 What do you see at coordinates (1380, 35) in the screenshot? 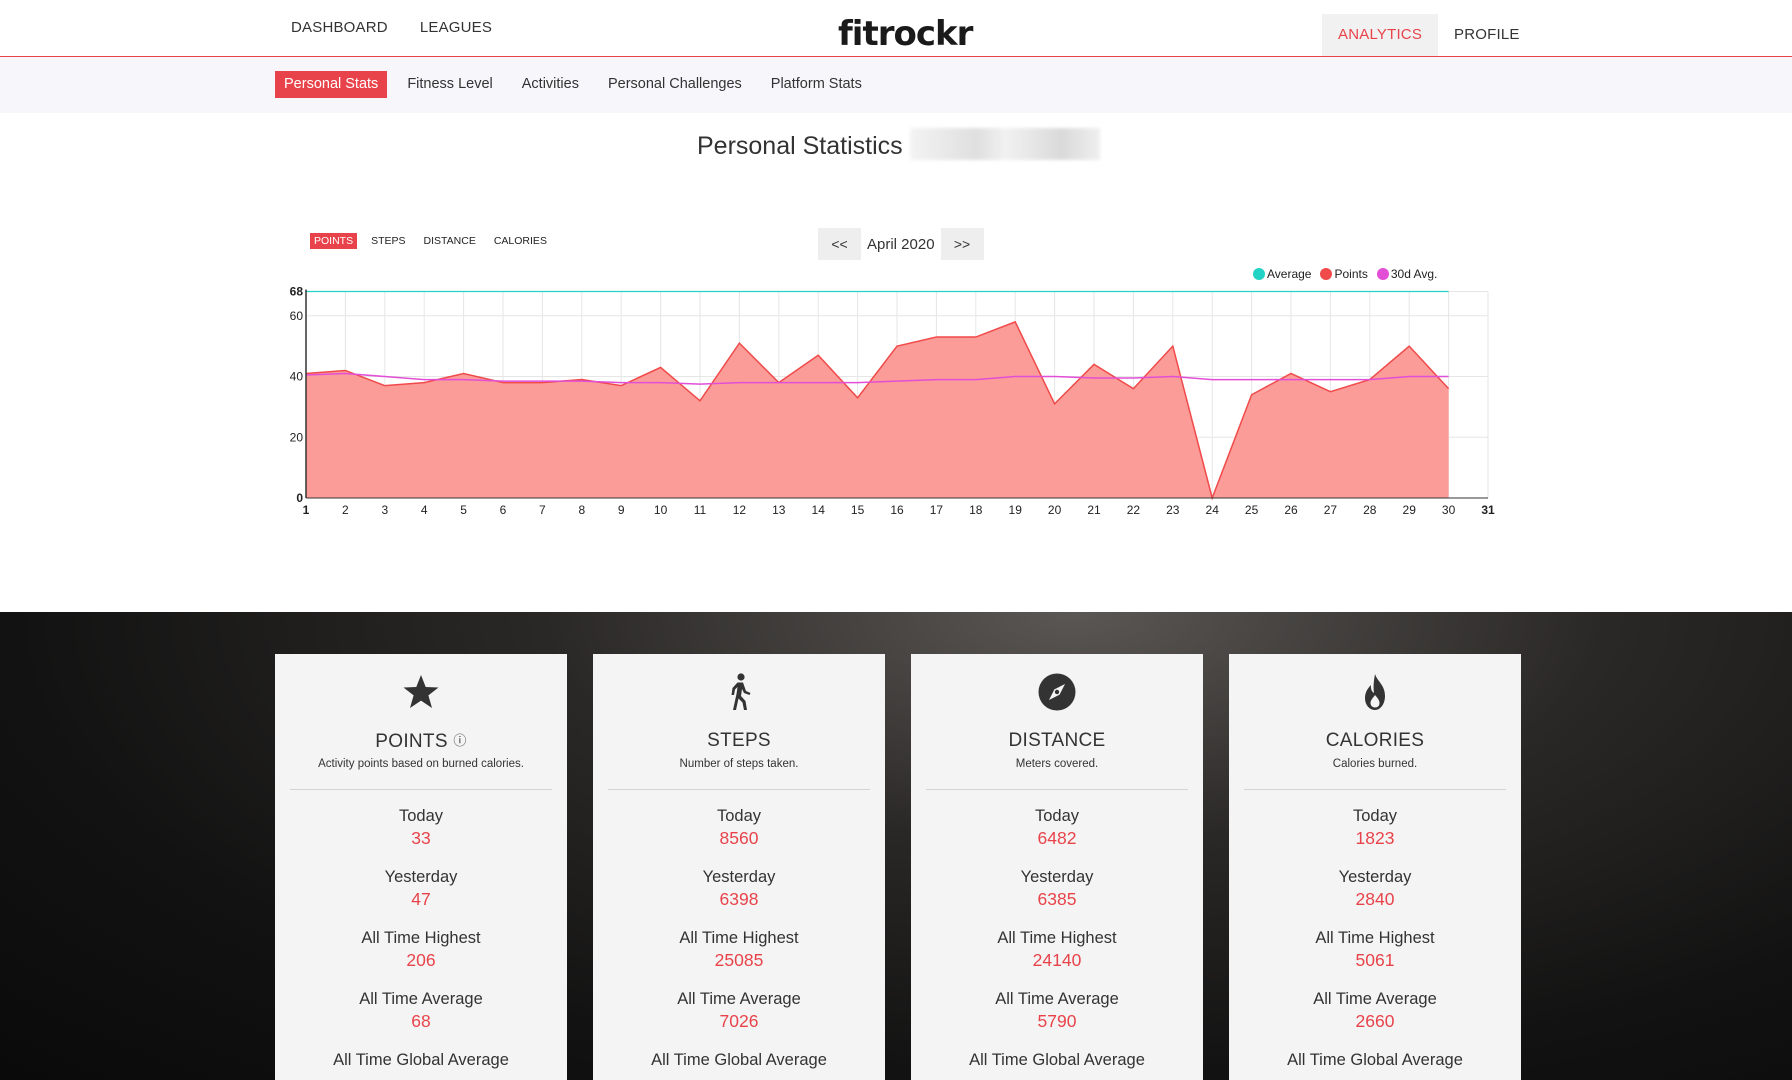
I see `nav-analytics: ANALYTICS` at bounding box center [1380, 35].